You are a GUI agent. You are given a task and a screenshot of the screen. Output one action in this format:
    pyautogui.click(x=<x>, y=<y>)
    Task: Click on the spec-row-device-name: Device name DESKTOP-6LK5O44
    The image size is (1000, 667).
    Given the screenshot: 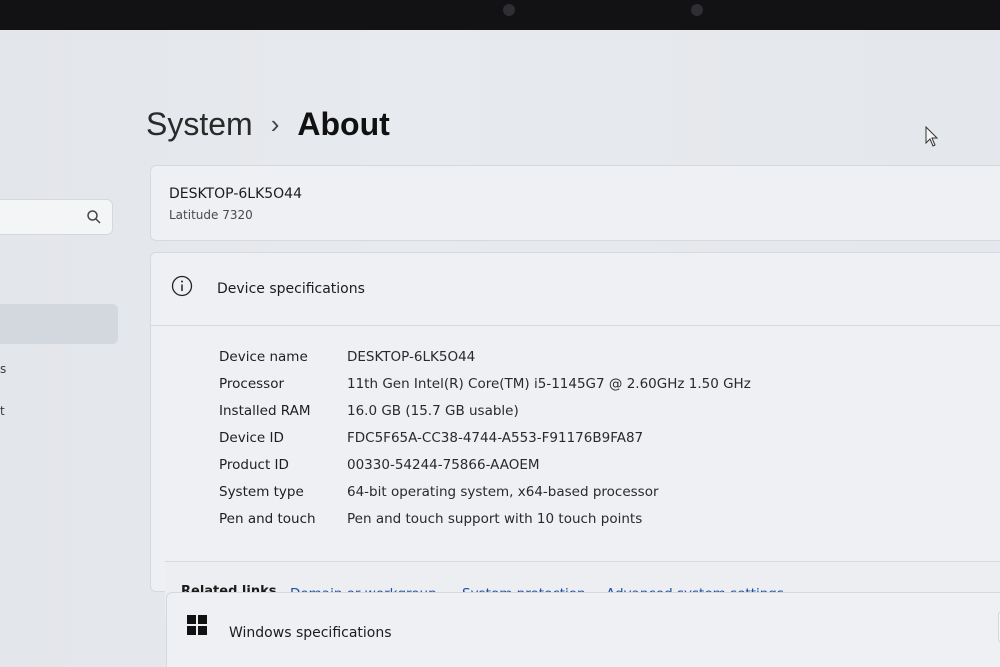 What is the action you would take?
    pyautogui.click(x=609, y=362)
    